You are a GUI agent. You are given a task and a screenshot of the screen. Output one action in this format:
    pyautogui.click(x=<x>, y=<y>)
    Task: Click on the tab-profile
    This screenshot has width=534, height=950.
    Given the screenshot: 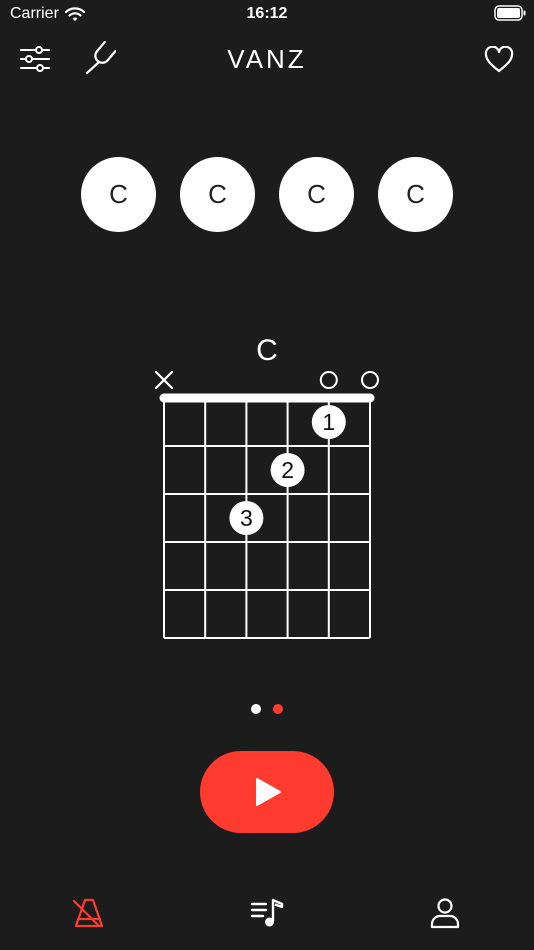 What is the action you would take?
    pyautogui.click(x=445, y=913)
    